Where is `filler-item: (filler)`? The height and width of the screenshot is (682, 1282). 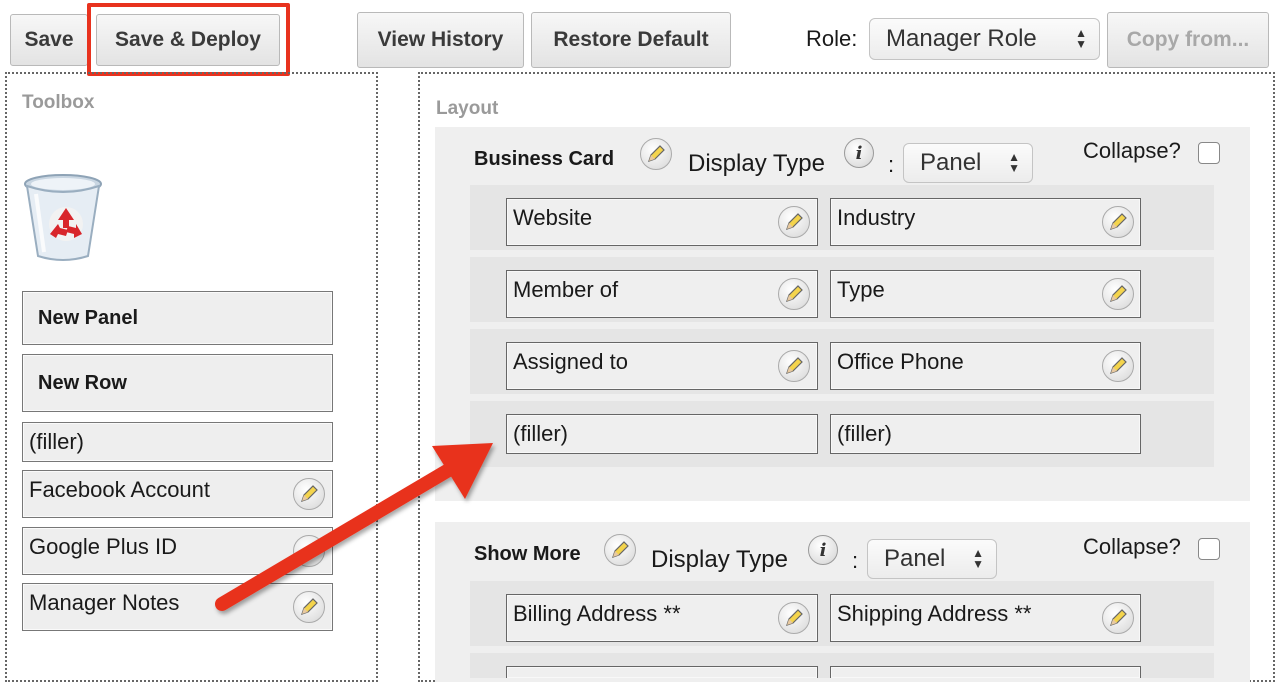 filler-item: (filler) is located at coordinates (177, 442).